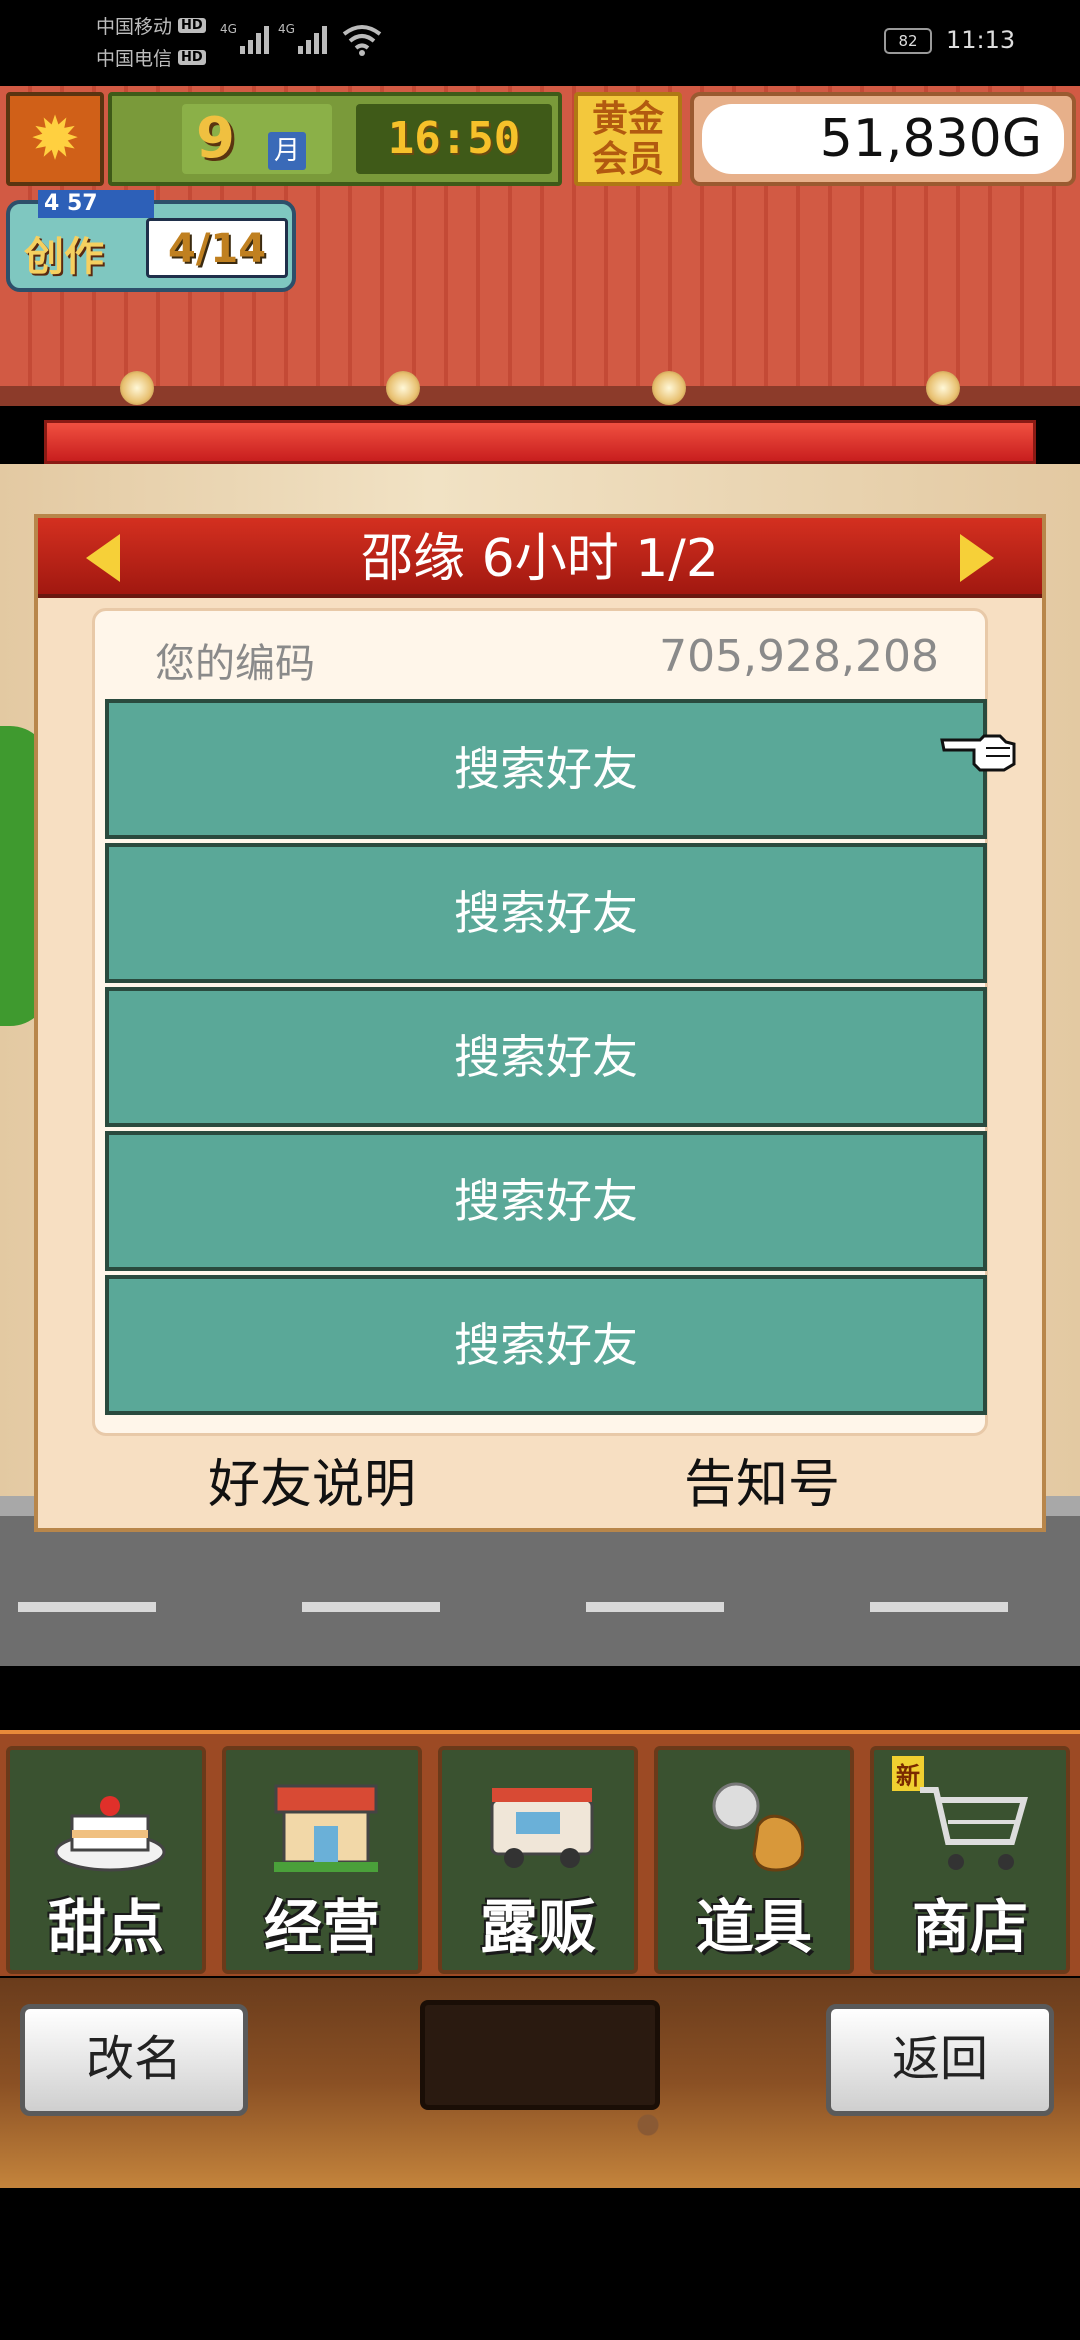 The height and width of the screenshot is (2340, 1080). I want to click on month-number: 9, so click(215, 138).